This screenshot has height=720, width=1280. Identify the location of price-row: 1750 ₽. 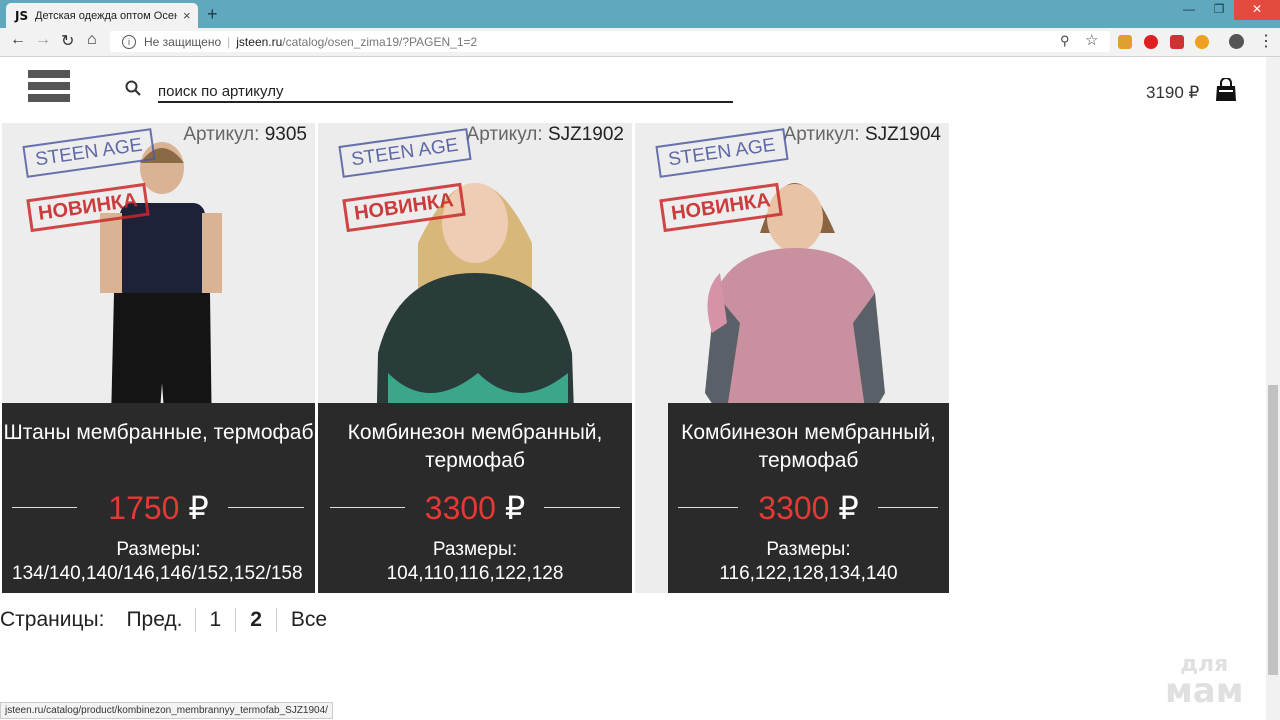
(158, 507).